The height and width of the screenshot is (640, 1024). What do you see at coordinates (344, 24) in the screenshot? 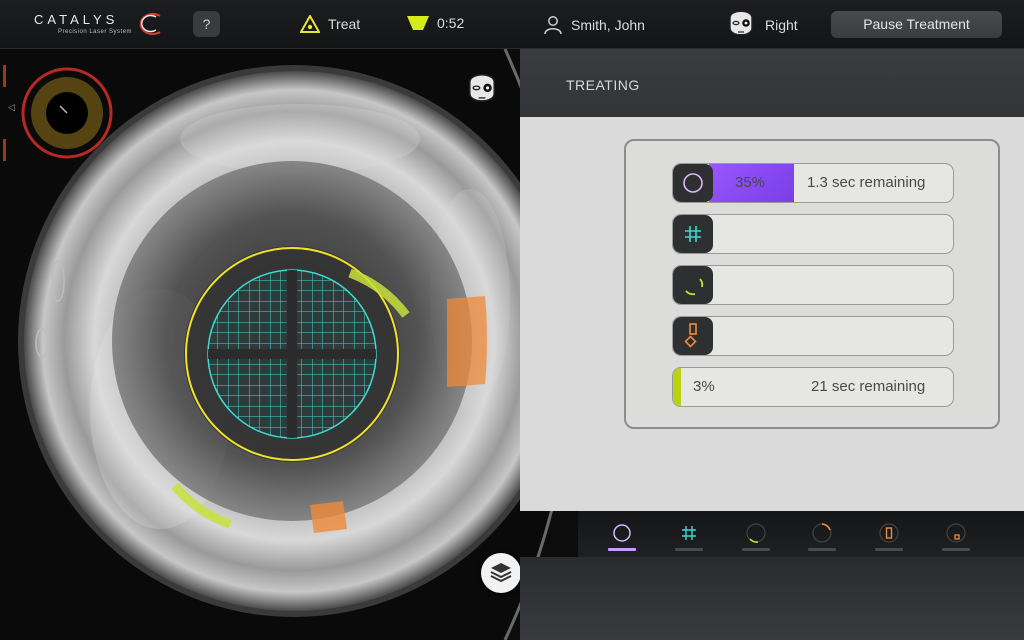
I see `mode-label: Treat` at bounding box center [344, 24].